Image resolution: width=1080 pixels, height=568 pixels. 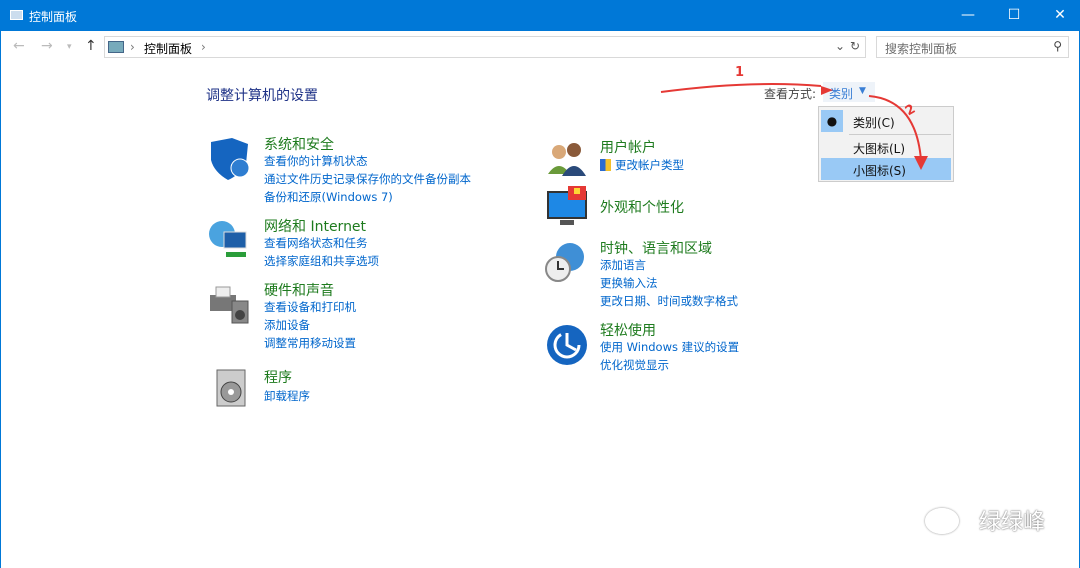 I want to click on link-network-status: 查看网络状态和任务, so click(x=316, y=243).